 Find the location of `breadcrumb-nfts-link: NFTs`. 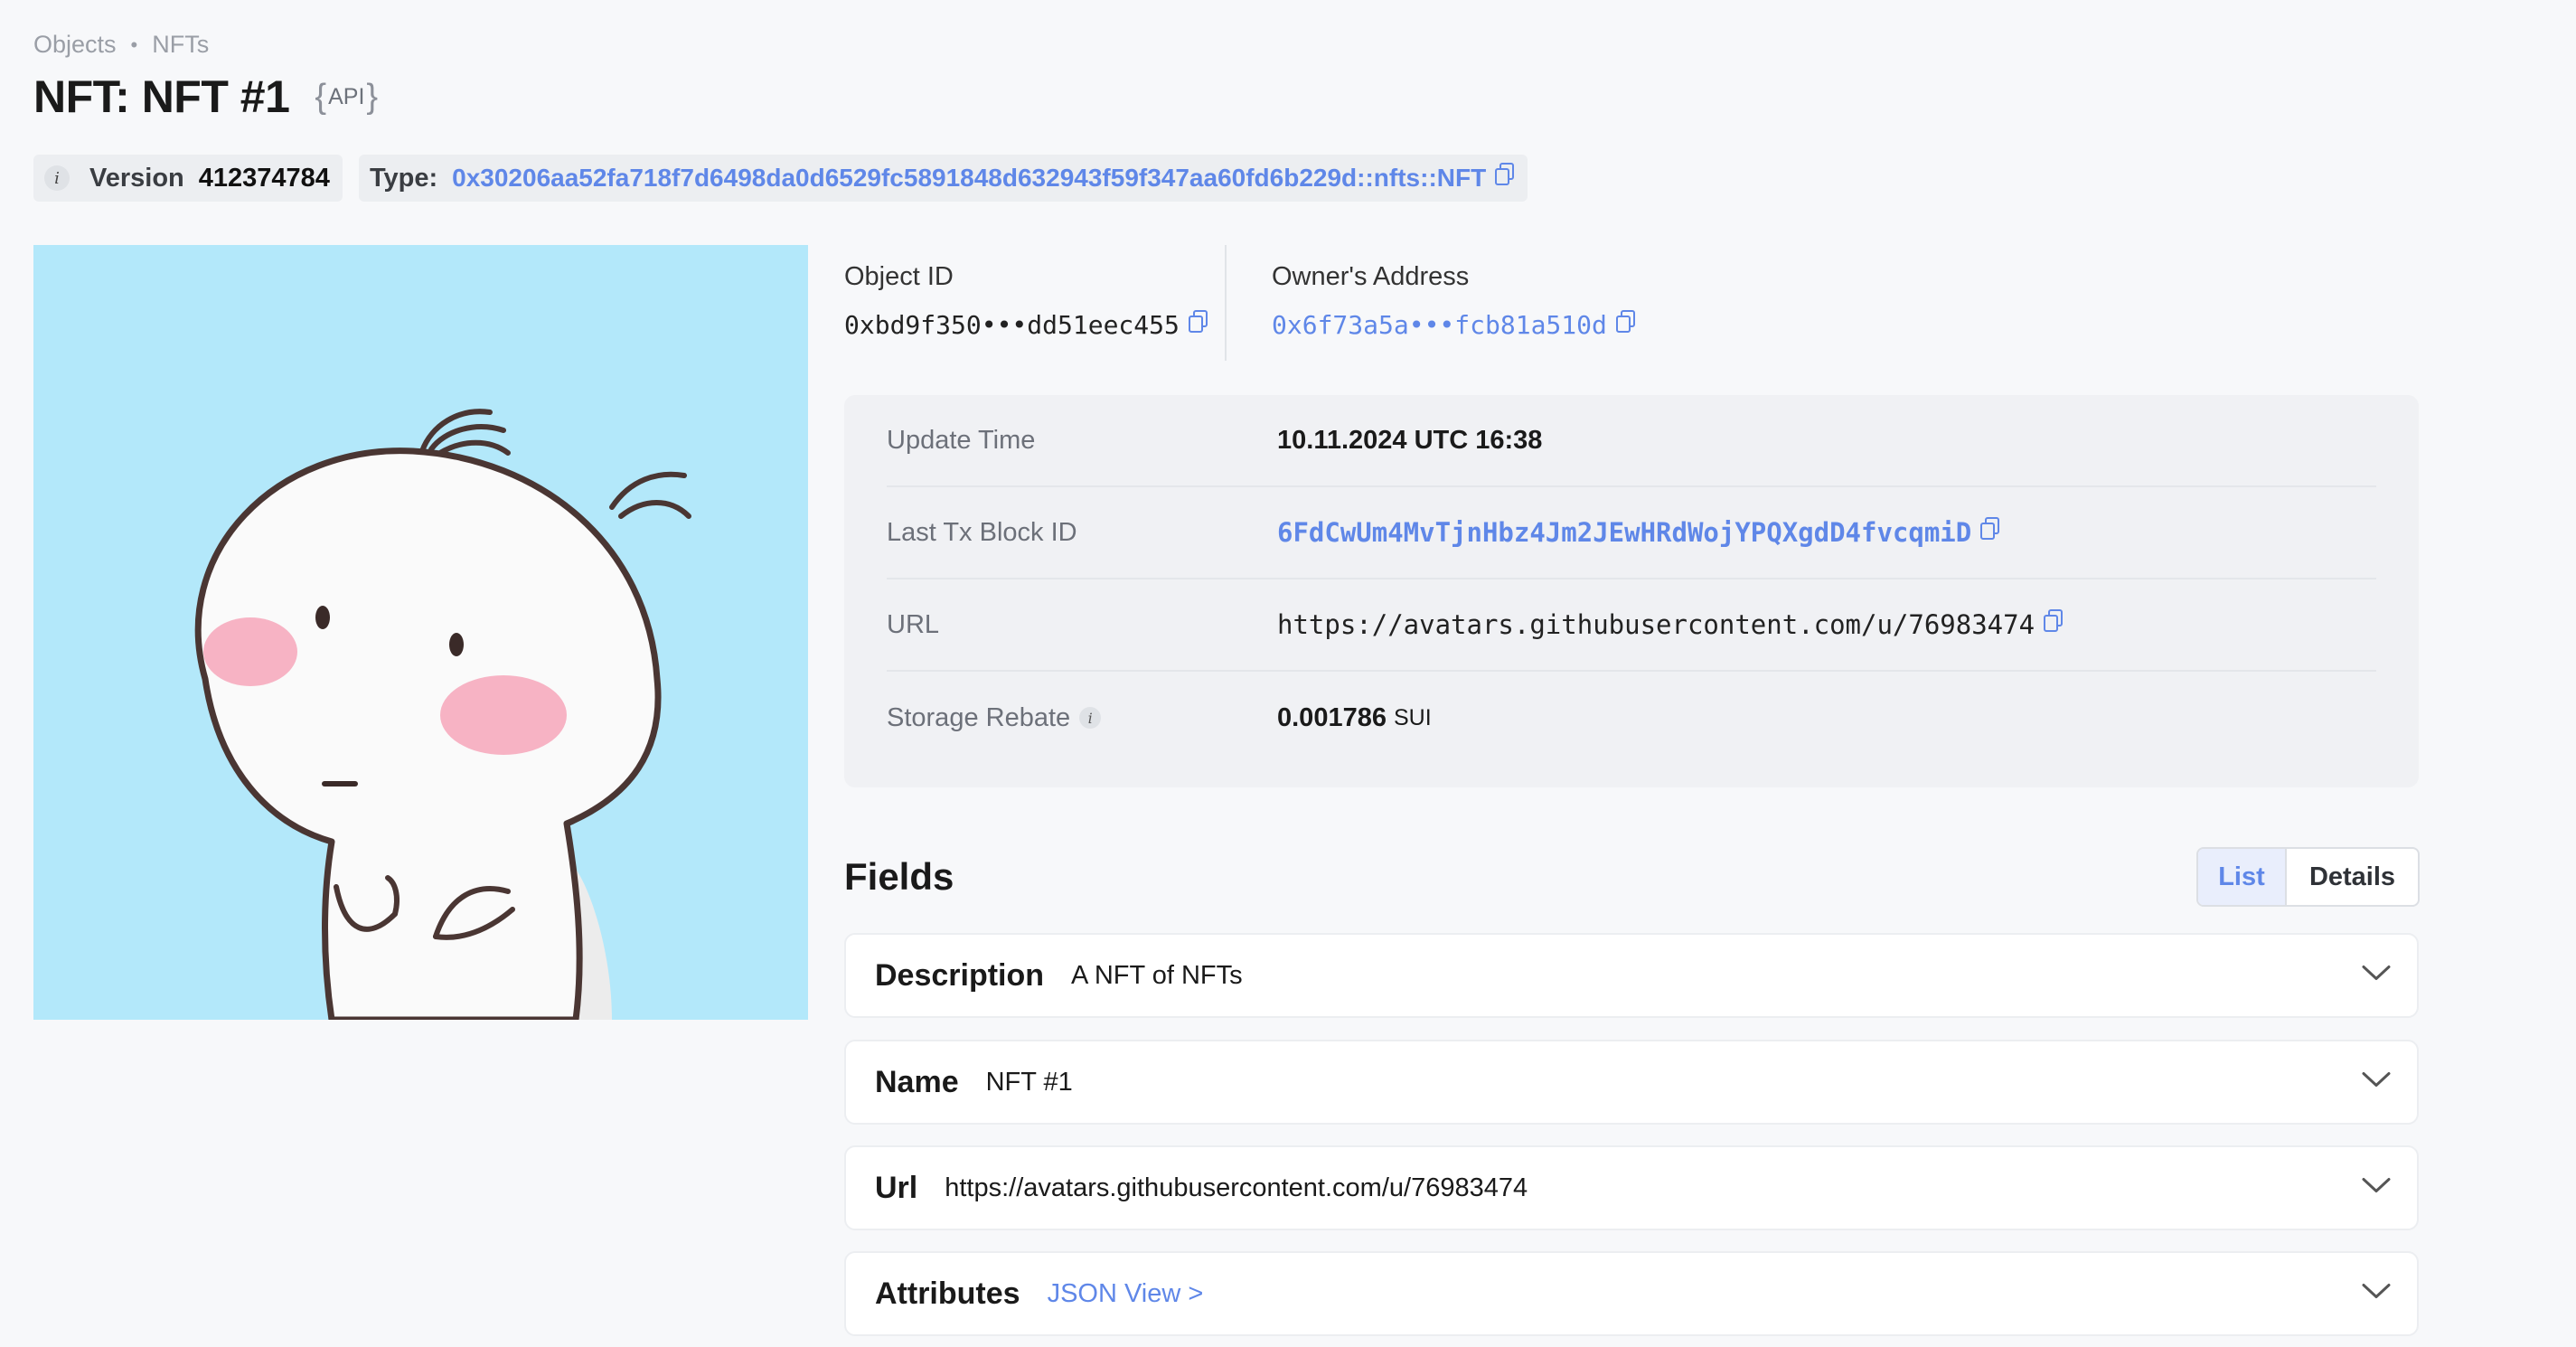

breadcrumb-nfts-link: NFTs is located at coordinates (180, 45).